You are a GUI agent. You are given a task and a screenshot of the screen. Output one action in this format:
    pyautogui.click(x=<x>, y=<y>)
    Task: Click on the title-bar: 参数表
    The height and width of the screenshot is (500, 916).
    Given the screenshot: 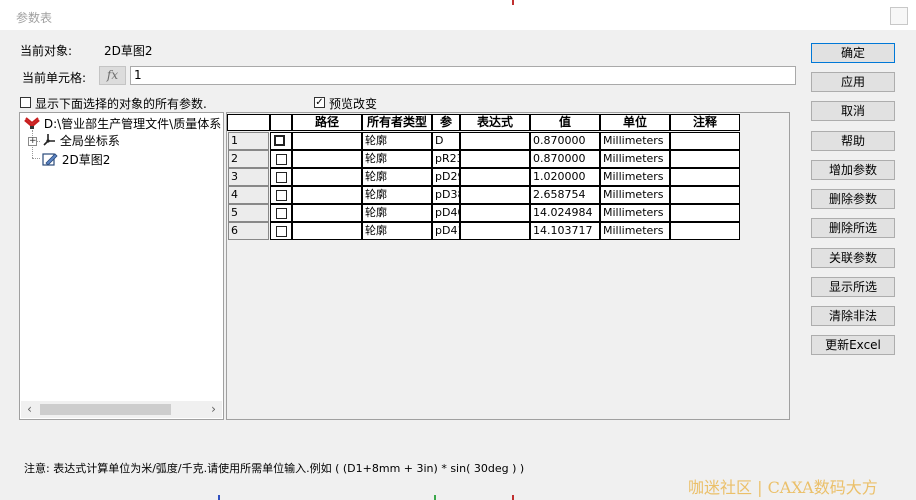 What is the action you would take?
    pyautogui.click(x=458, y=15)
    